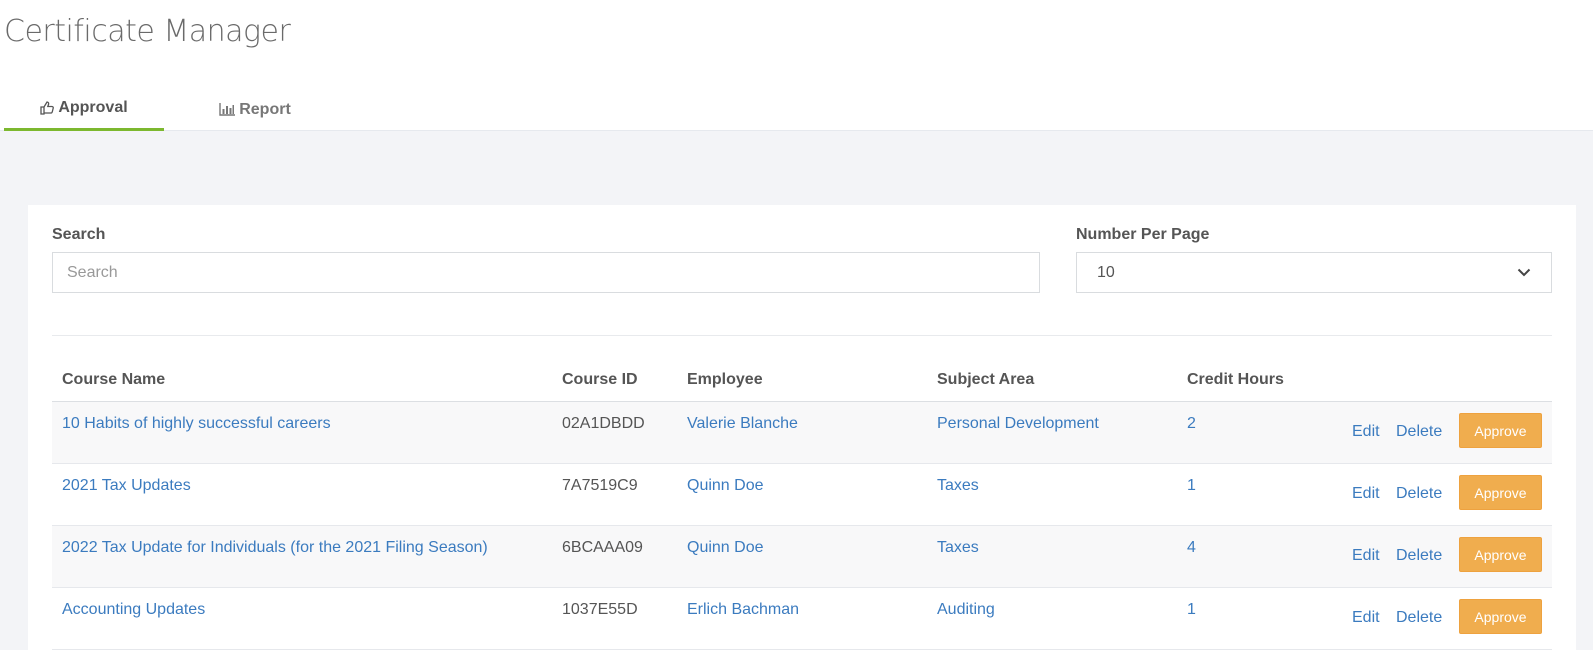 This screenshot has height=650, width=1593. I want to click on divider, so click(802, 335).